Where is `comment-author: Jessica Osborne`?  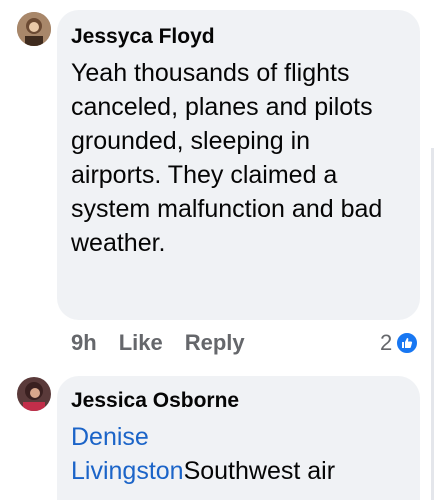
comment-author: Jessica Osborne is located at coordinates (238, 401).